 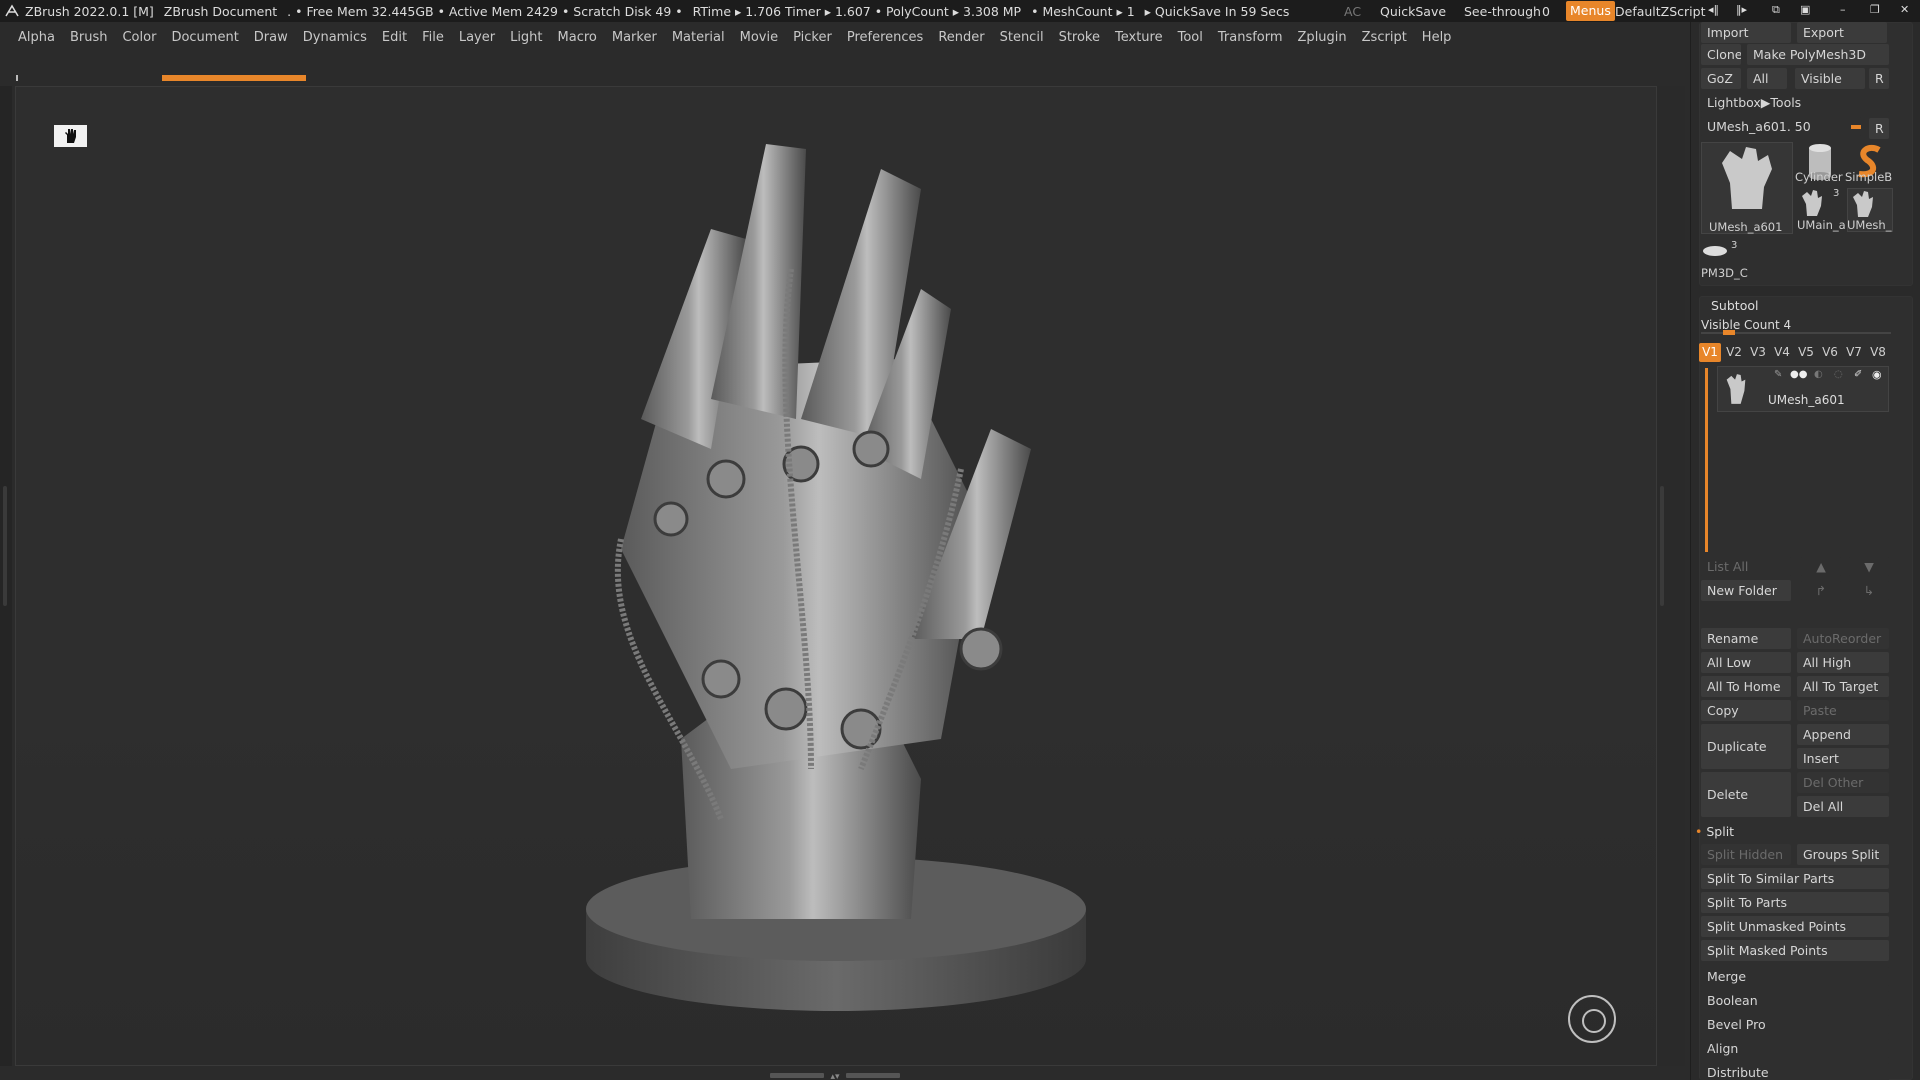 I want to click on ac-label: AC, so click(x=1352, y=11).